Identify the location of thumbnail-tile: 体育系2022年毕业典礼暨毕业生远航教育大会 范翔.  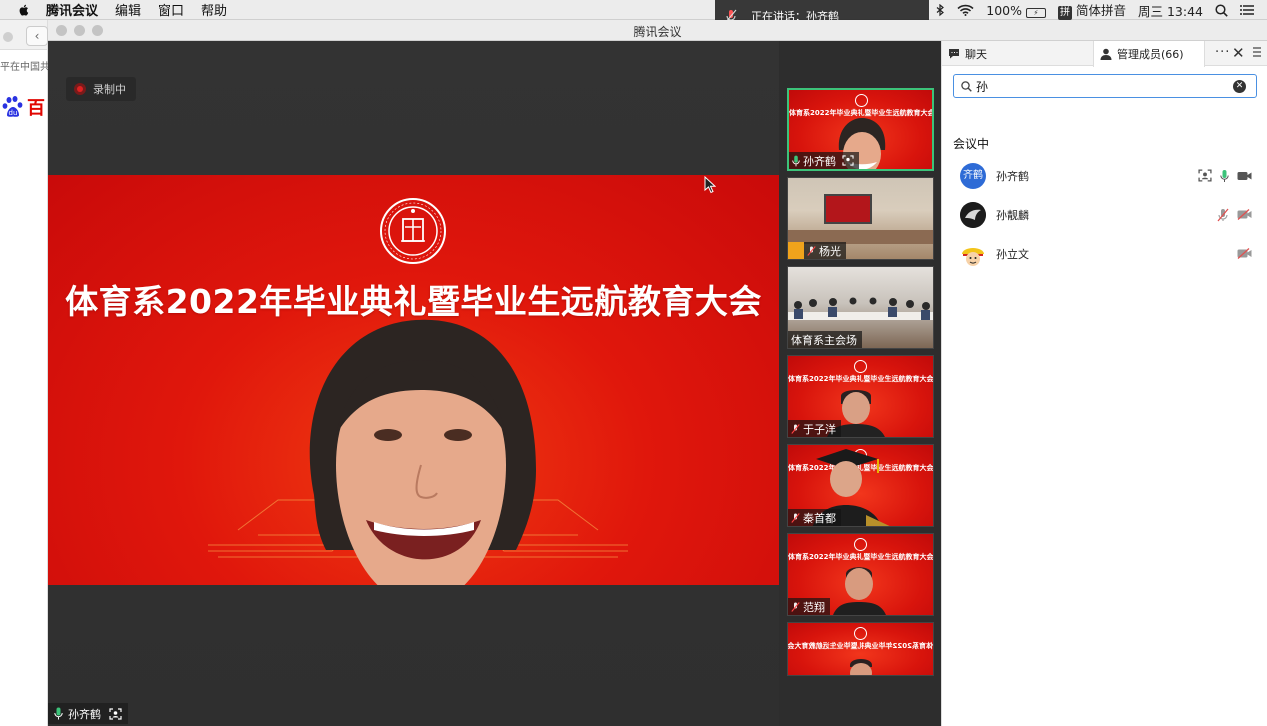
(860, 574).